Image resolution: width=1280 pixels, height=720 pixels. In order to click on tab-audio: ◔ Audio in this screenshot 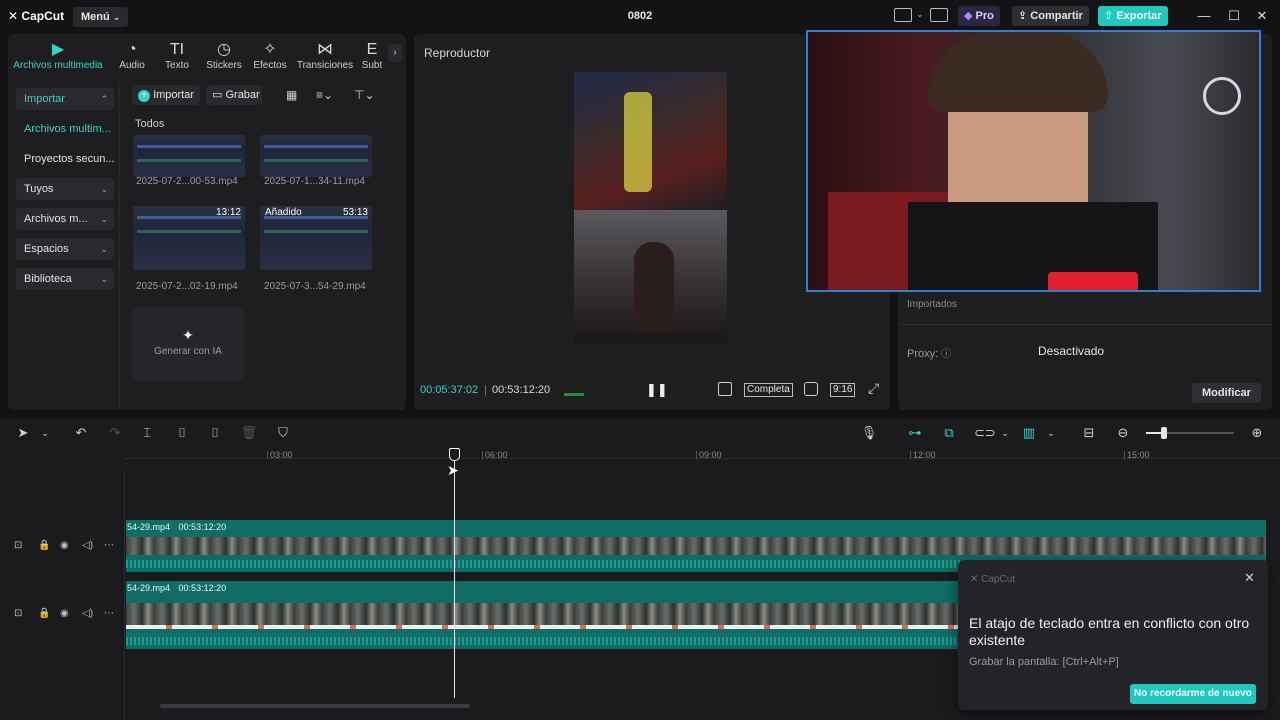, I will do `click(132, 55)`.